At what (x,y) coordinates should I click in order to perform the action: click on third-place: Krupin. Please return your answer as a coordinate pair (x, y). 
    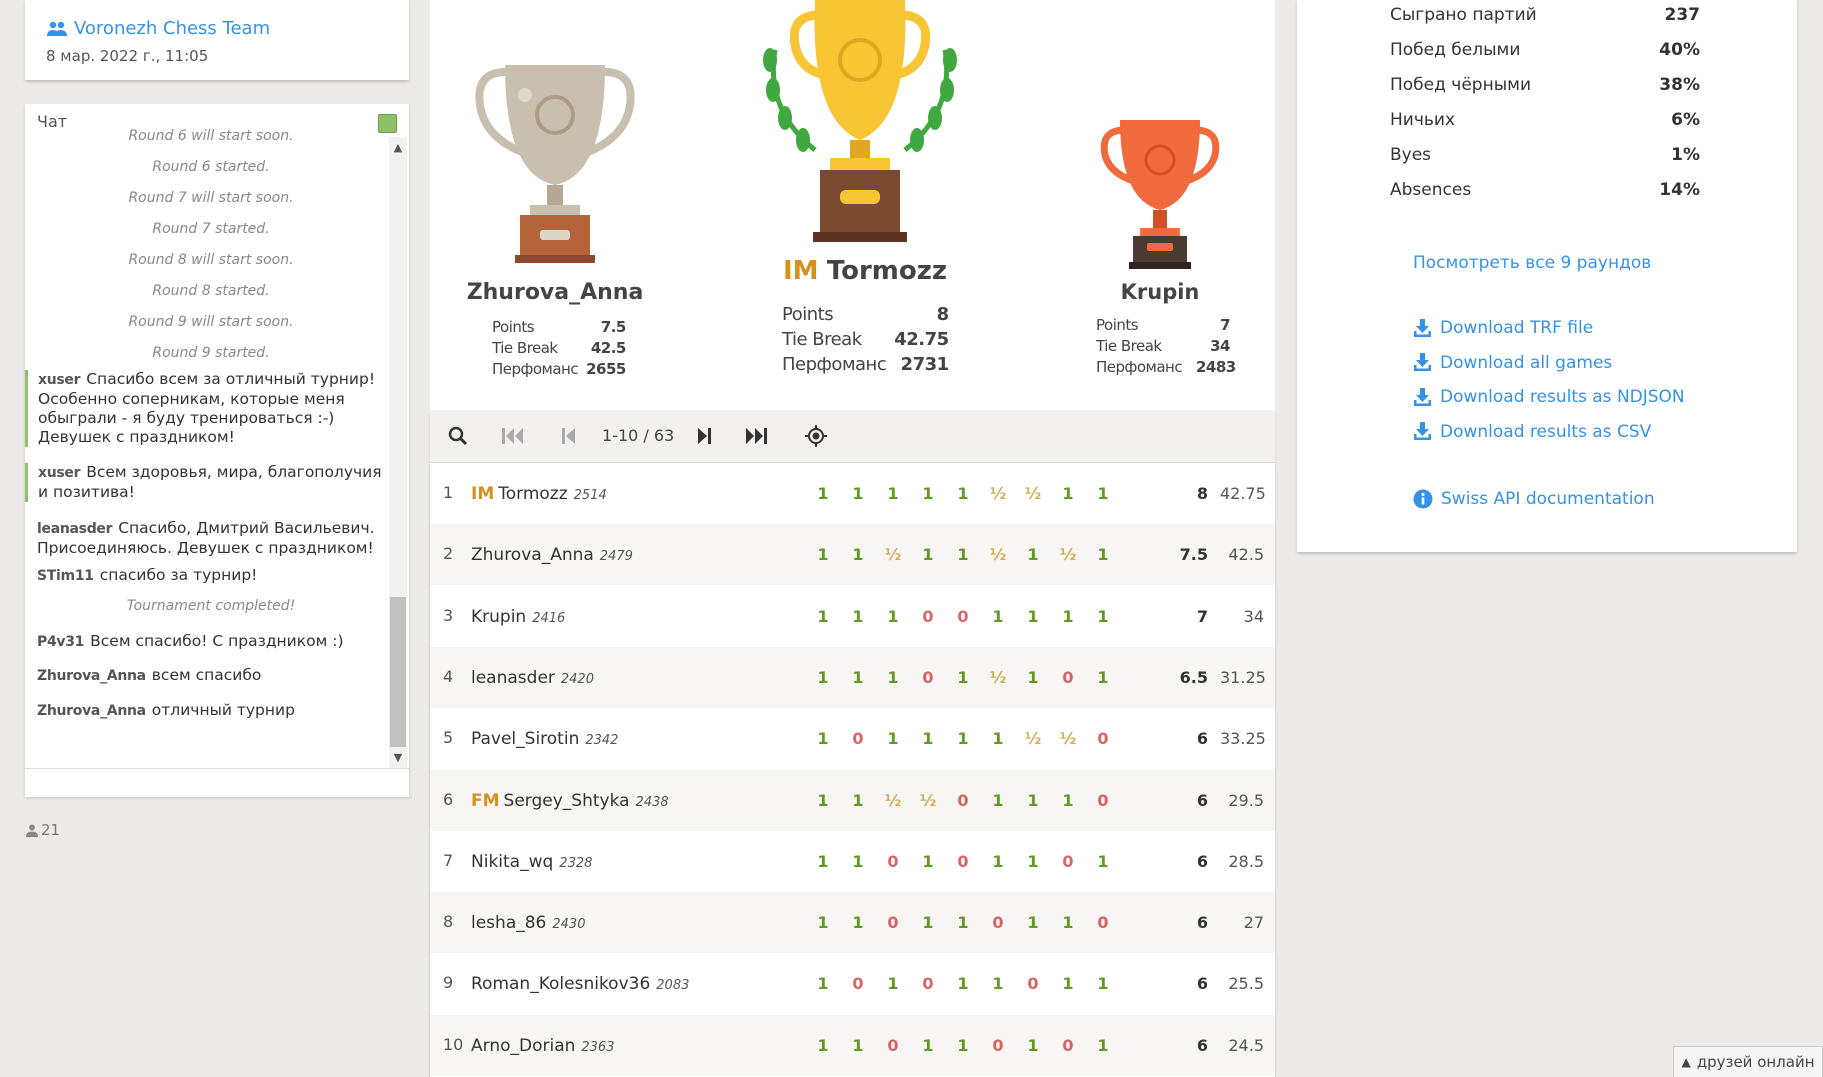
    Looking at the image, I should click on (1160, 292).